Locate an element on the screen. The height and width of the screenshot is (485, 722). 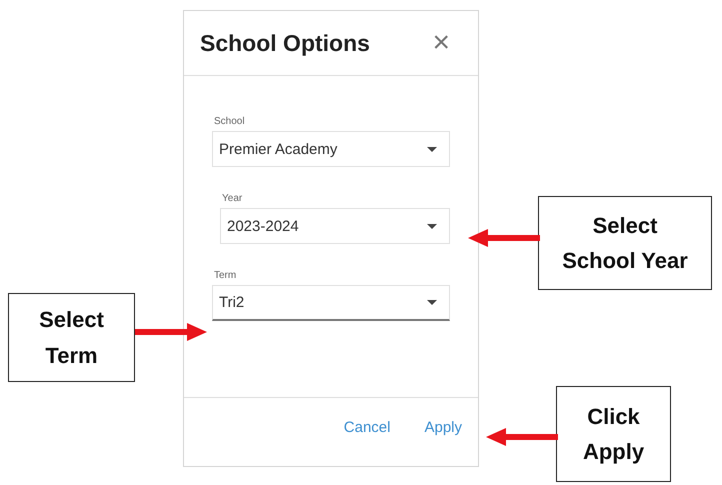
field-label: School is located at coordinates (230, 121).